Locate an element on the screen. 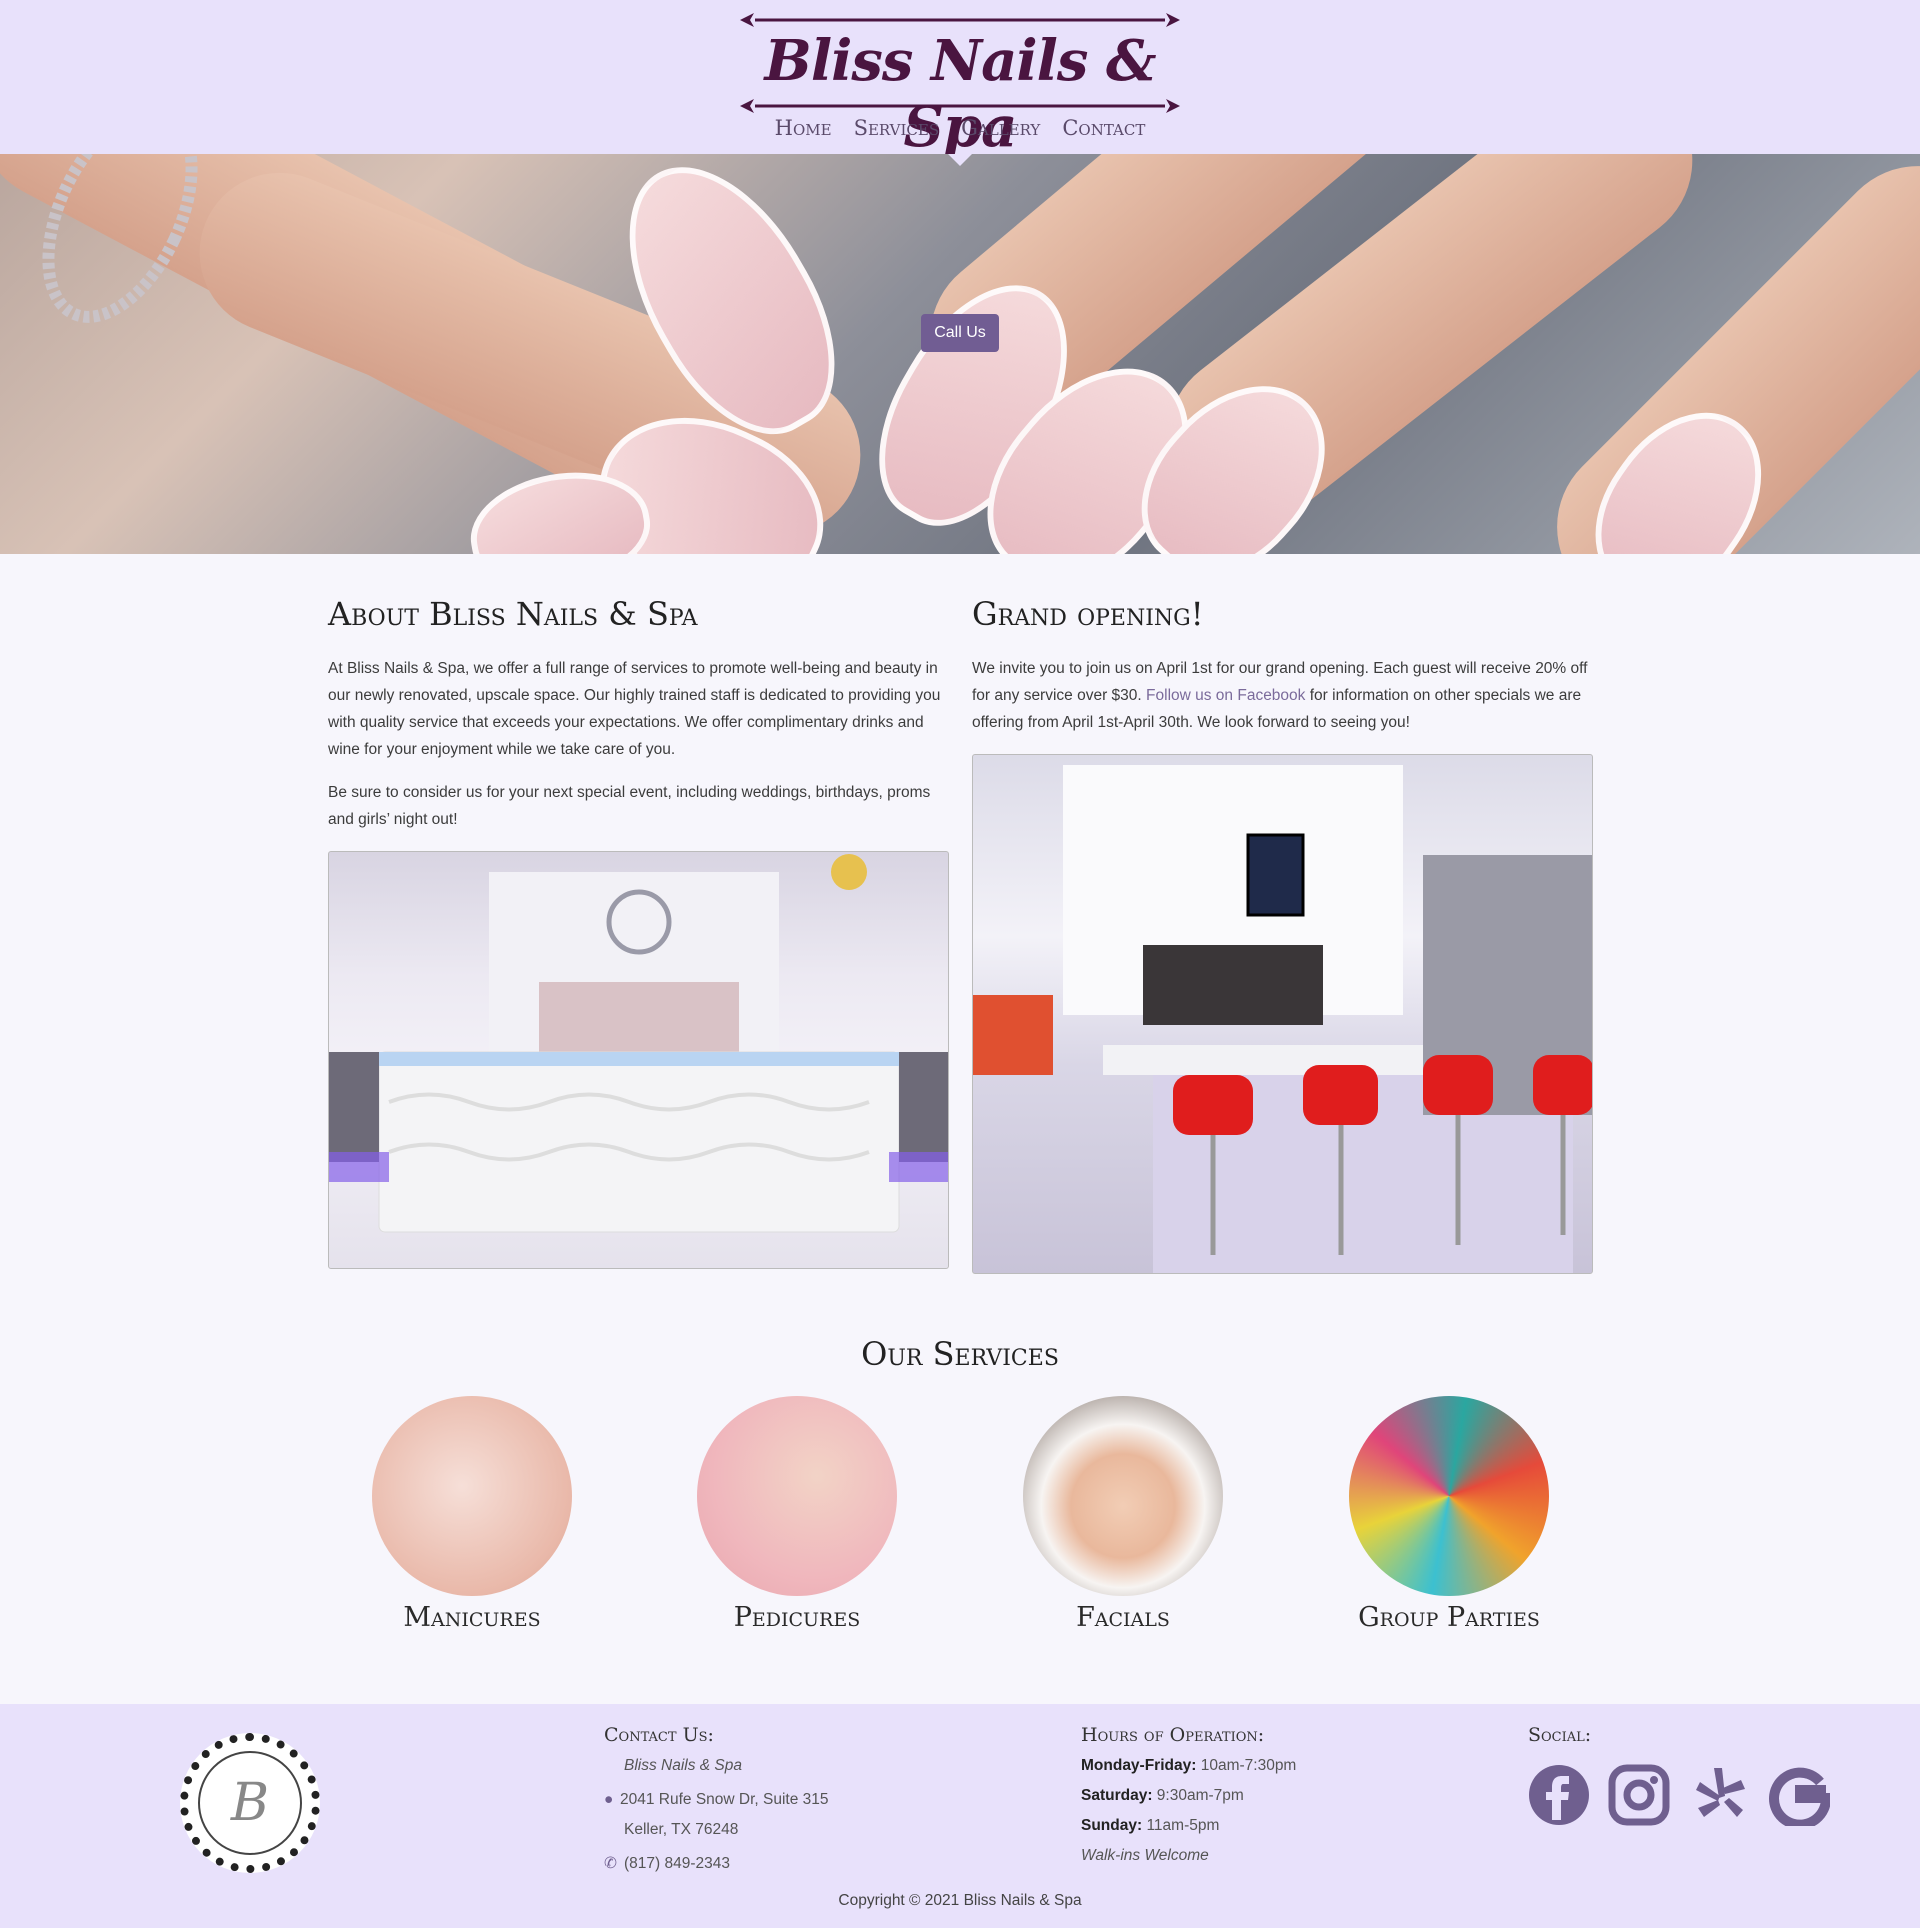 This screenshot has height=1928, width=1920. service-label: Group Parties is located at coordinates (1449, 1617).